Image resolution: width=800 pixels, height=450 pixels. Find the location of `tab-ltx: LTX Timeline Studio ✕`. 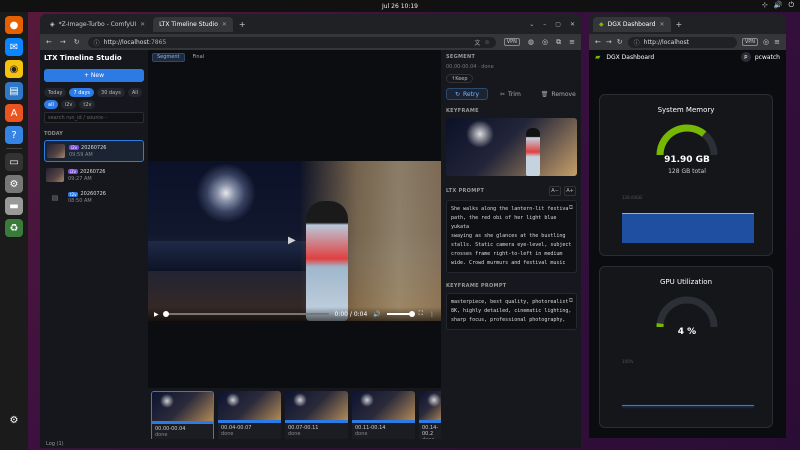

tab-ltx: LTX Timeline Studio ✕ is located at coordinates (193, 24).